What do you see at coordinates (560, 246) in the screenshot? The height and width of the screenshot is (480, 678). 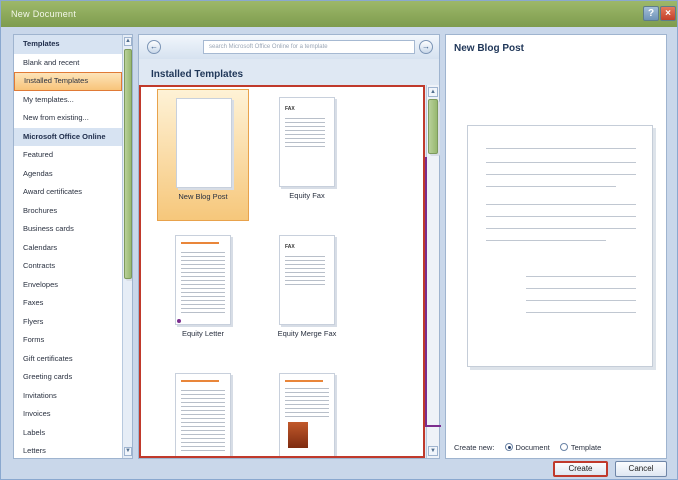 I see `preview-page` at bounding box center [560, 246].